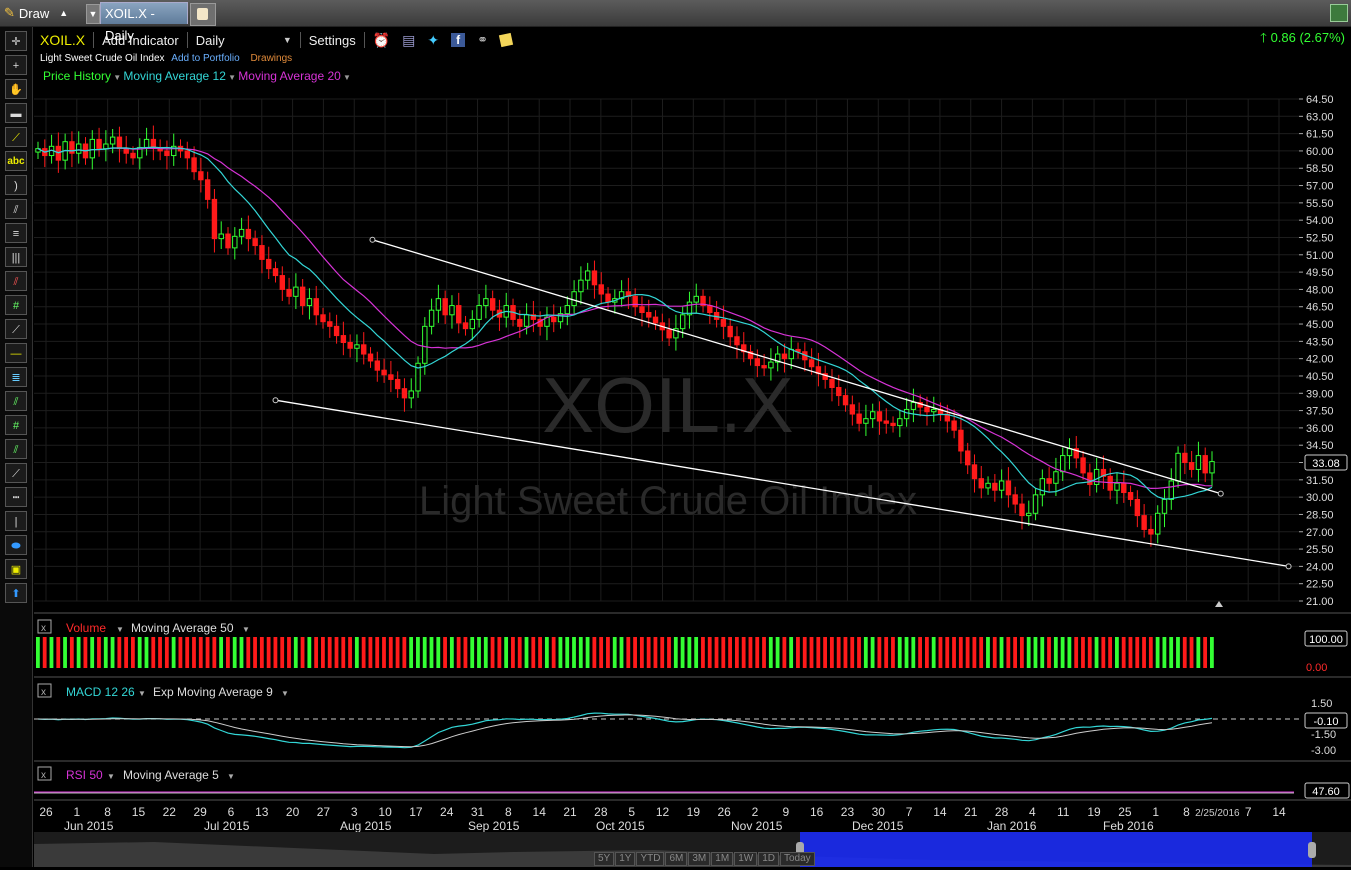 Image resolution: width=1351 pixels, height=870 pixels. Describe the element at coordinates (144, 22) in the screenshot. I see `tab-xoil-daily: XOIL.X - Daily` at that location.